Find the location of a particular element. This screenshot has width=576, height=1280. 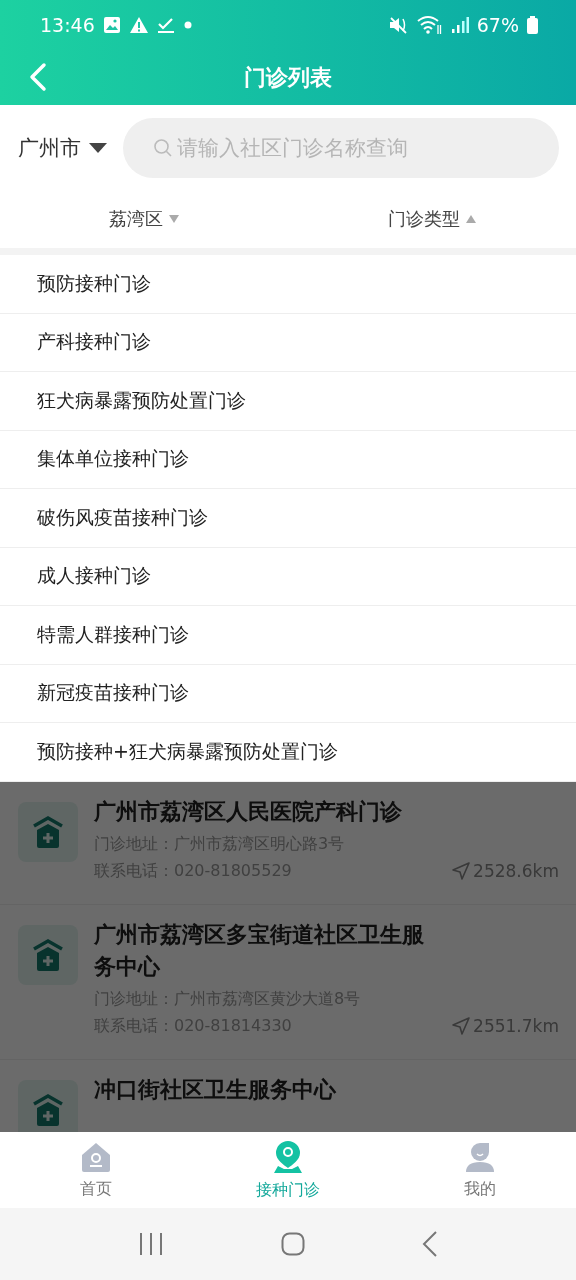

warning-icon is located at coordinates (138, 25).